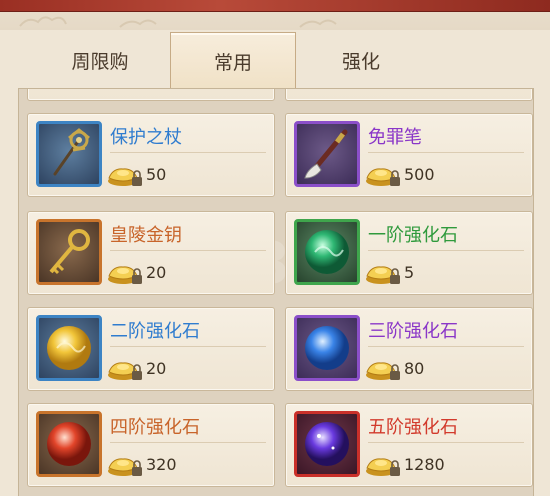 The height and width of the screenshot is (496, 550). Describe the element at coordinates (327, 252) in the screenshot. I see `green-orb-icon` at that location.